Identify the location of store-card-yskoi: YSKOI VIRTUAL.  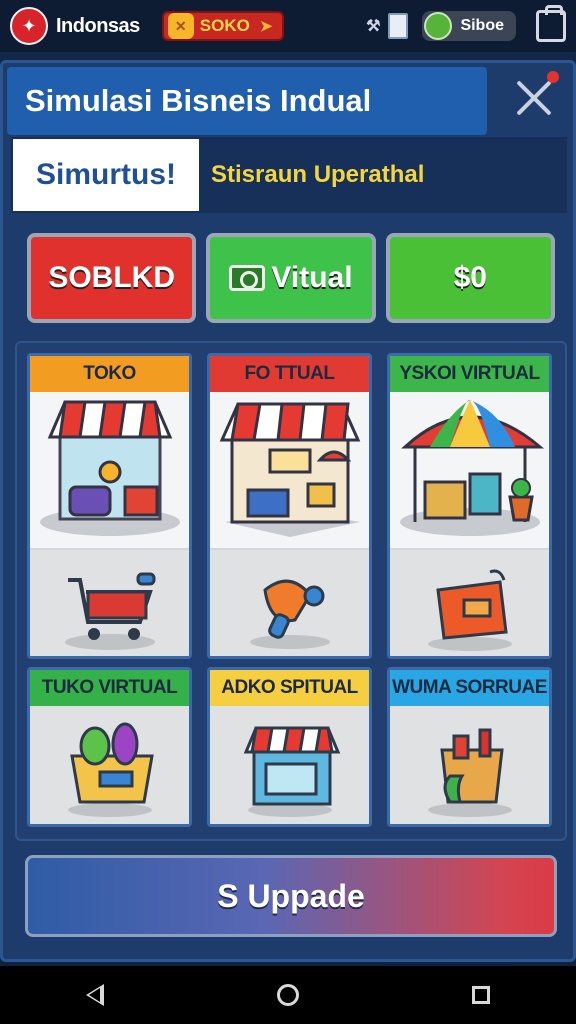
(469, 506).